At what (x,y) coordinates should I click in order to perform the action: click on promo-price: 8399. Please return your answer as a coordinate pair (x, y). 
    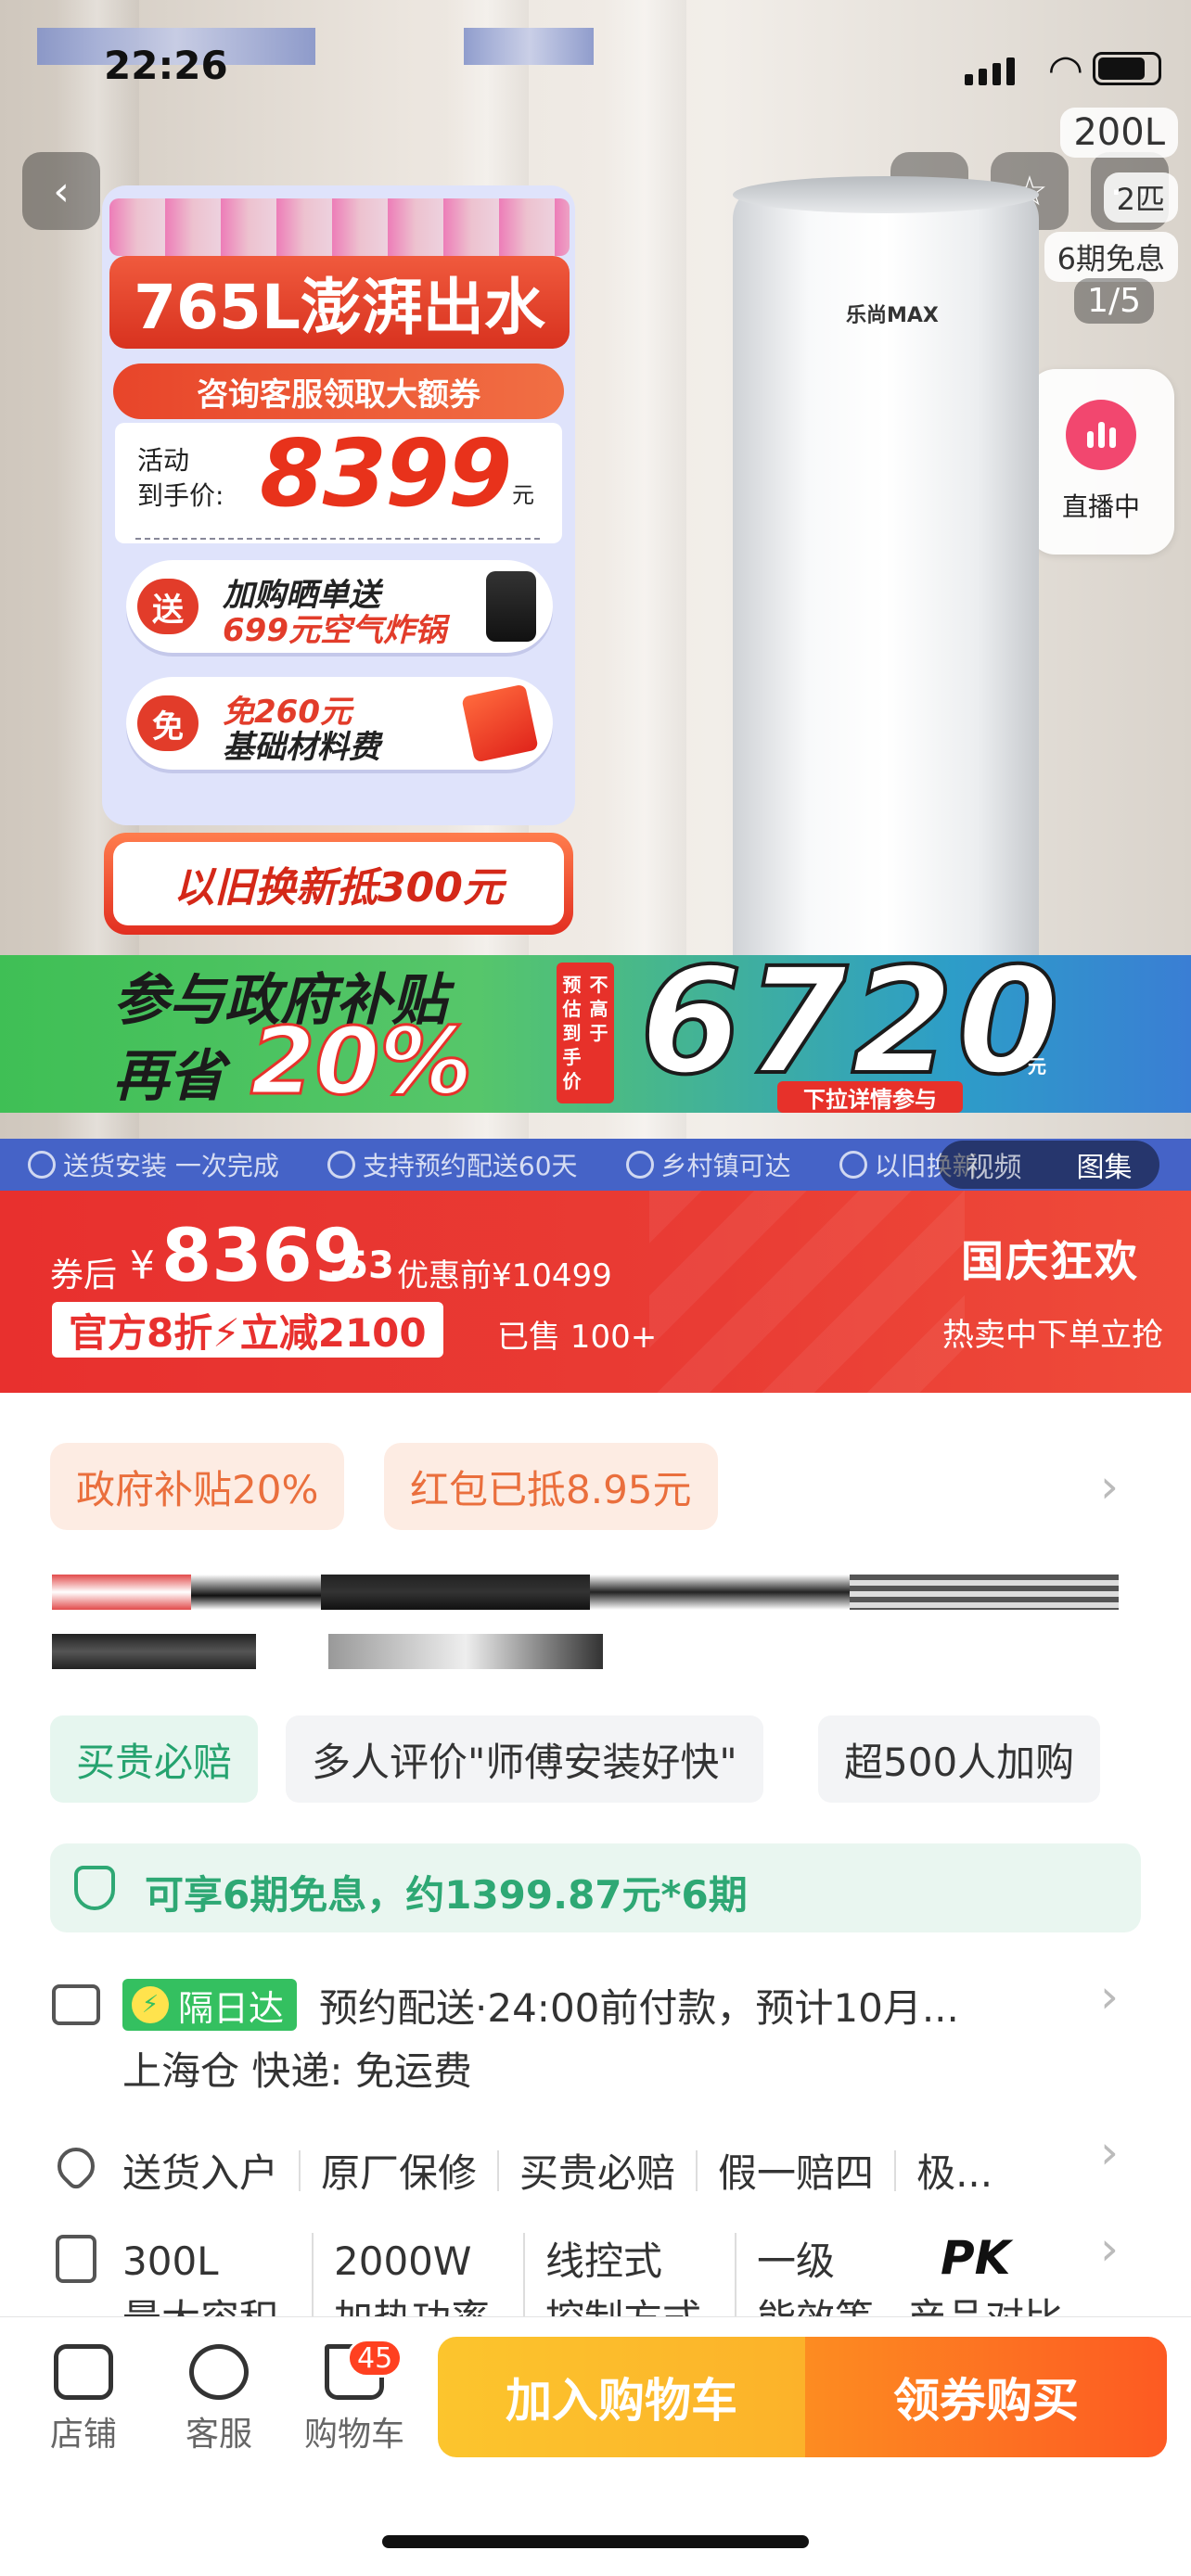
    Looking at the image, I should click on (386, 473).